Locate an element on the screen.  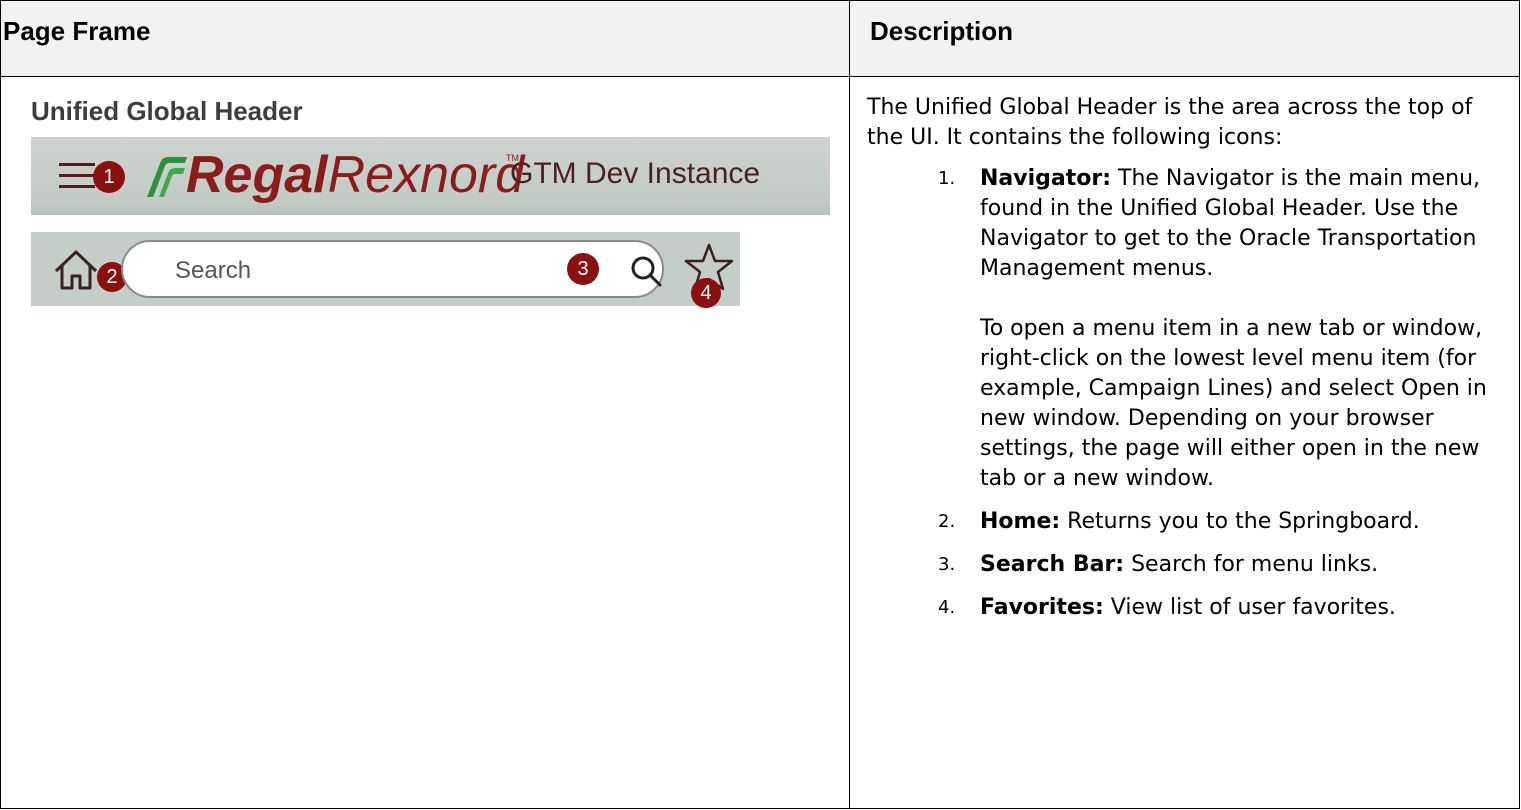
list-item-body: View list of user favorites. is located at coordinates (1249, 607).